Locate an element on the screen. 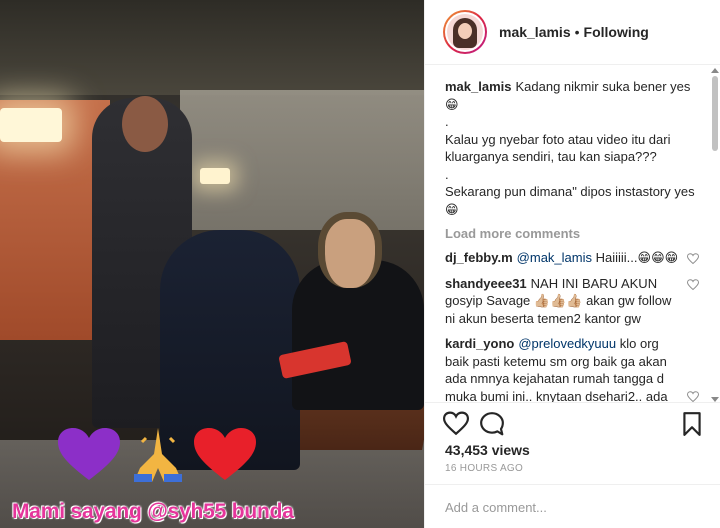  scrollbar-thumb is located at coordinates (715, 113).